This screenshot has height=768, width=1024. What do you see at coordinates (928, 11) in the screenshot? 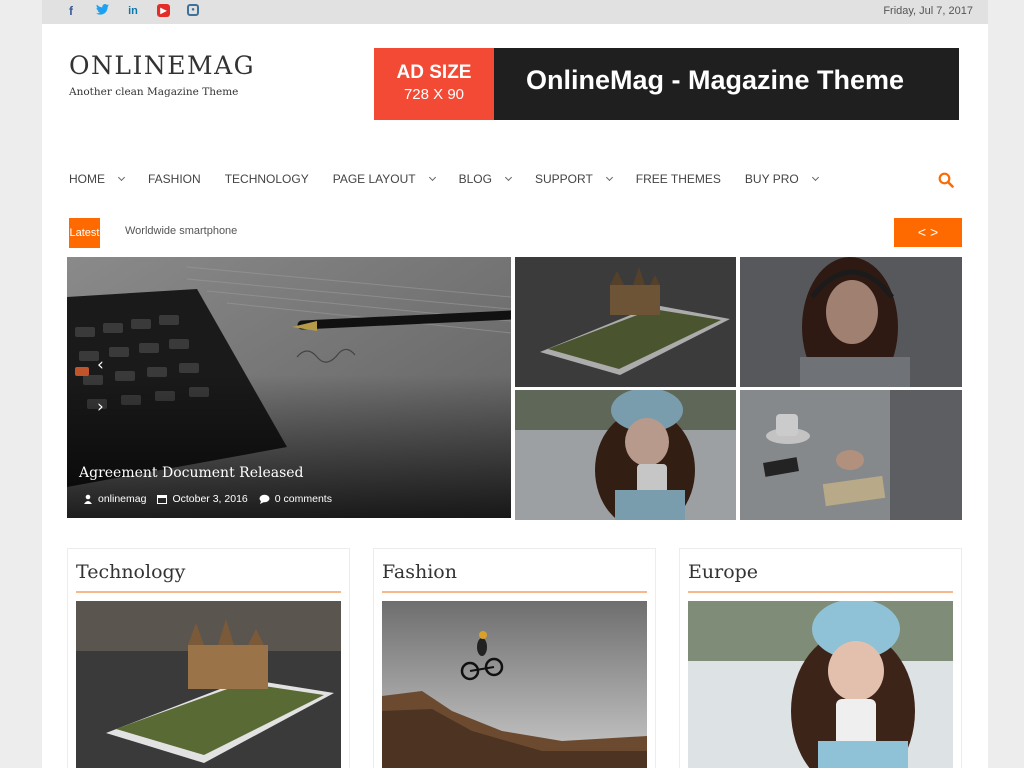
I see `current-date: Friday, Jul 7, 2017` at bounding box center [928, 11].